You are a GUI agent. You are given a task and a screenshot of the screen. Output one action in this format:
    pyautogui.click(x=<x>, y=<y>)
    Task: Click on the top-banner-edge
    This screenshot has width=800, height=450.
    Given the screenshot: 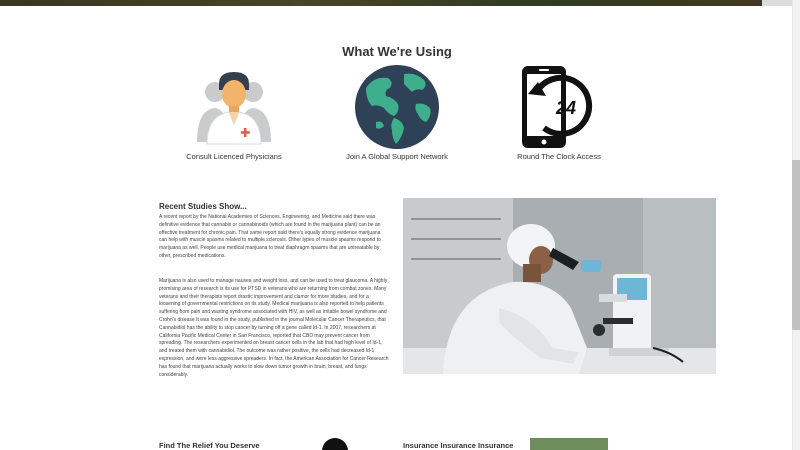 What is the action you would take?
    pyautogui.click(x=777, y=3)
    